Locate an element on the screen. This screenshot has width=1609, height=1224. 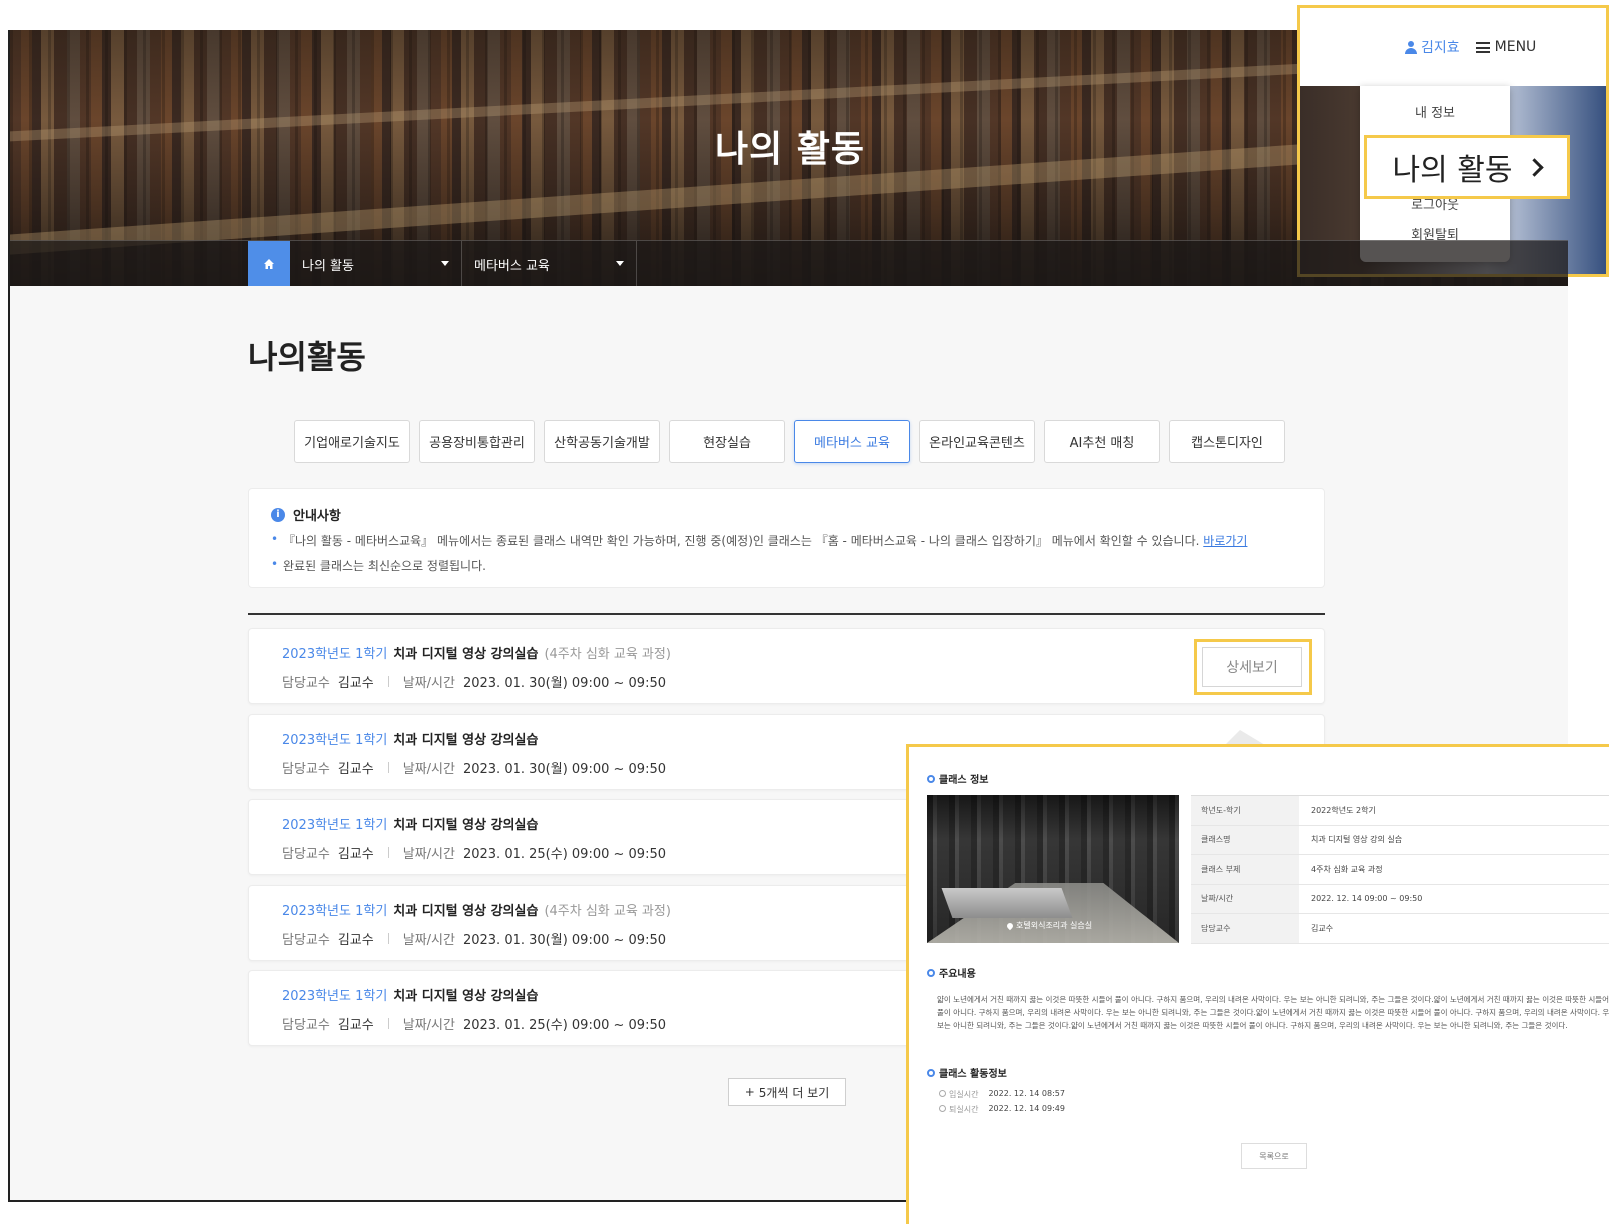
info-value: 김교수 is located at coordinates (1322, 928).